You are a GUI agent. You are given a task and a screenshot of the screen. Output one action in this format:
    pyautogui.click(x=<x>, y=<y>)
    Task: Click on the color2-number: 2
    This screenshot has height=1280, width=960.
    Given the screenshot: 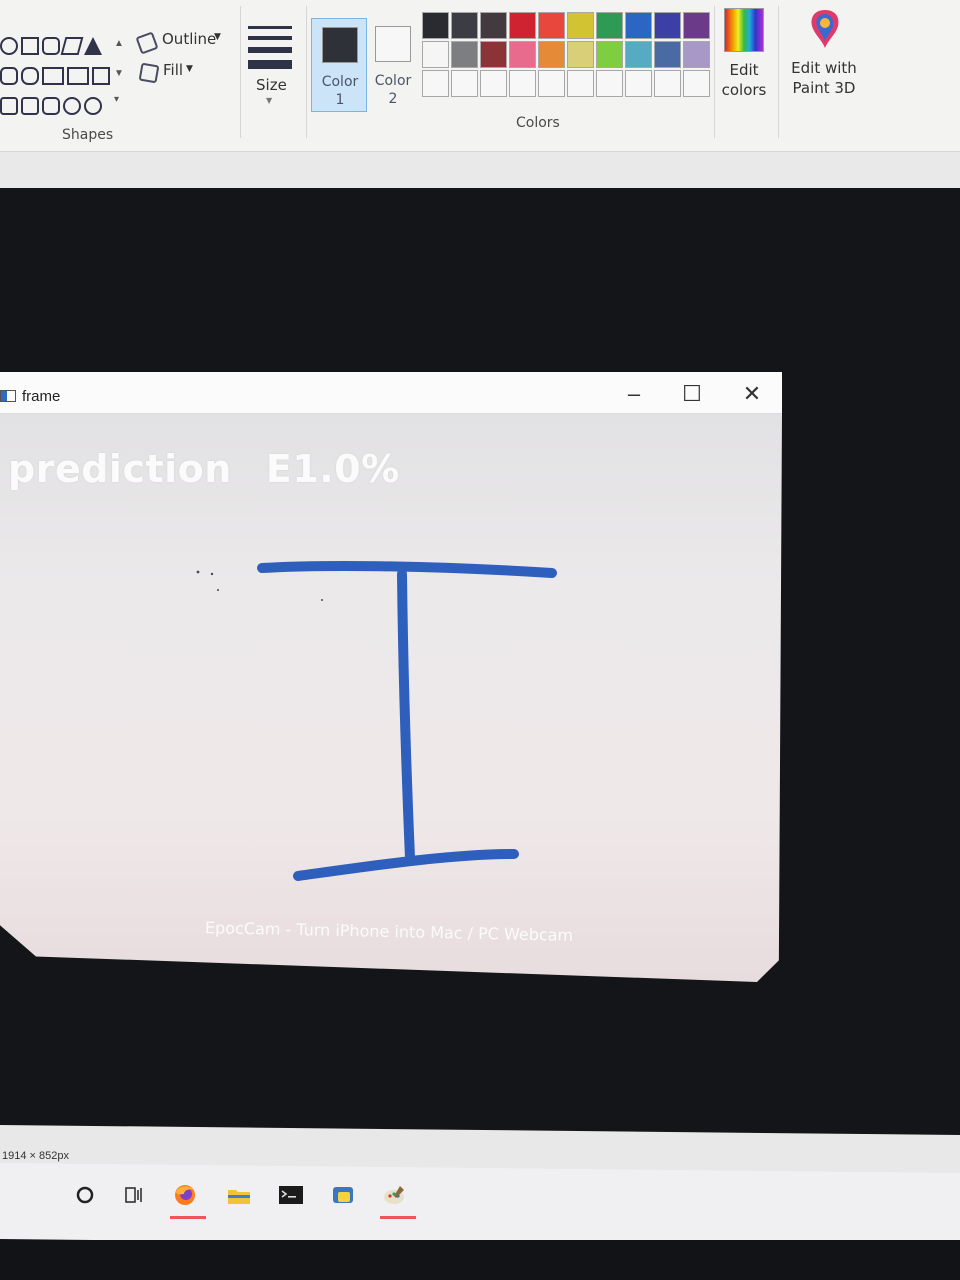 What is the action you would take?
    pyautogui.click(x=393, y=99)
    